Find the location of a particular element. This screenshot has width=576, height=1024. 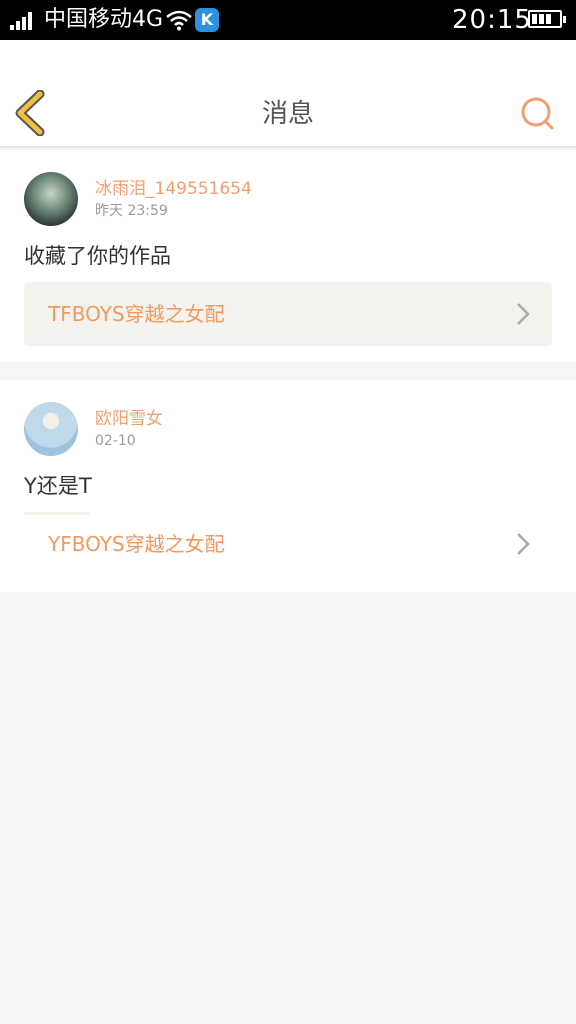

username: 冰雨泪_149551654 is located at coordinates (173, 189).